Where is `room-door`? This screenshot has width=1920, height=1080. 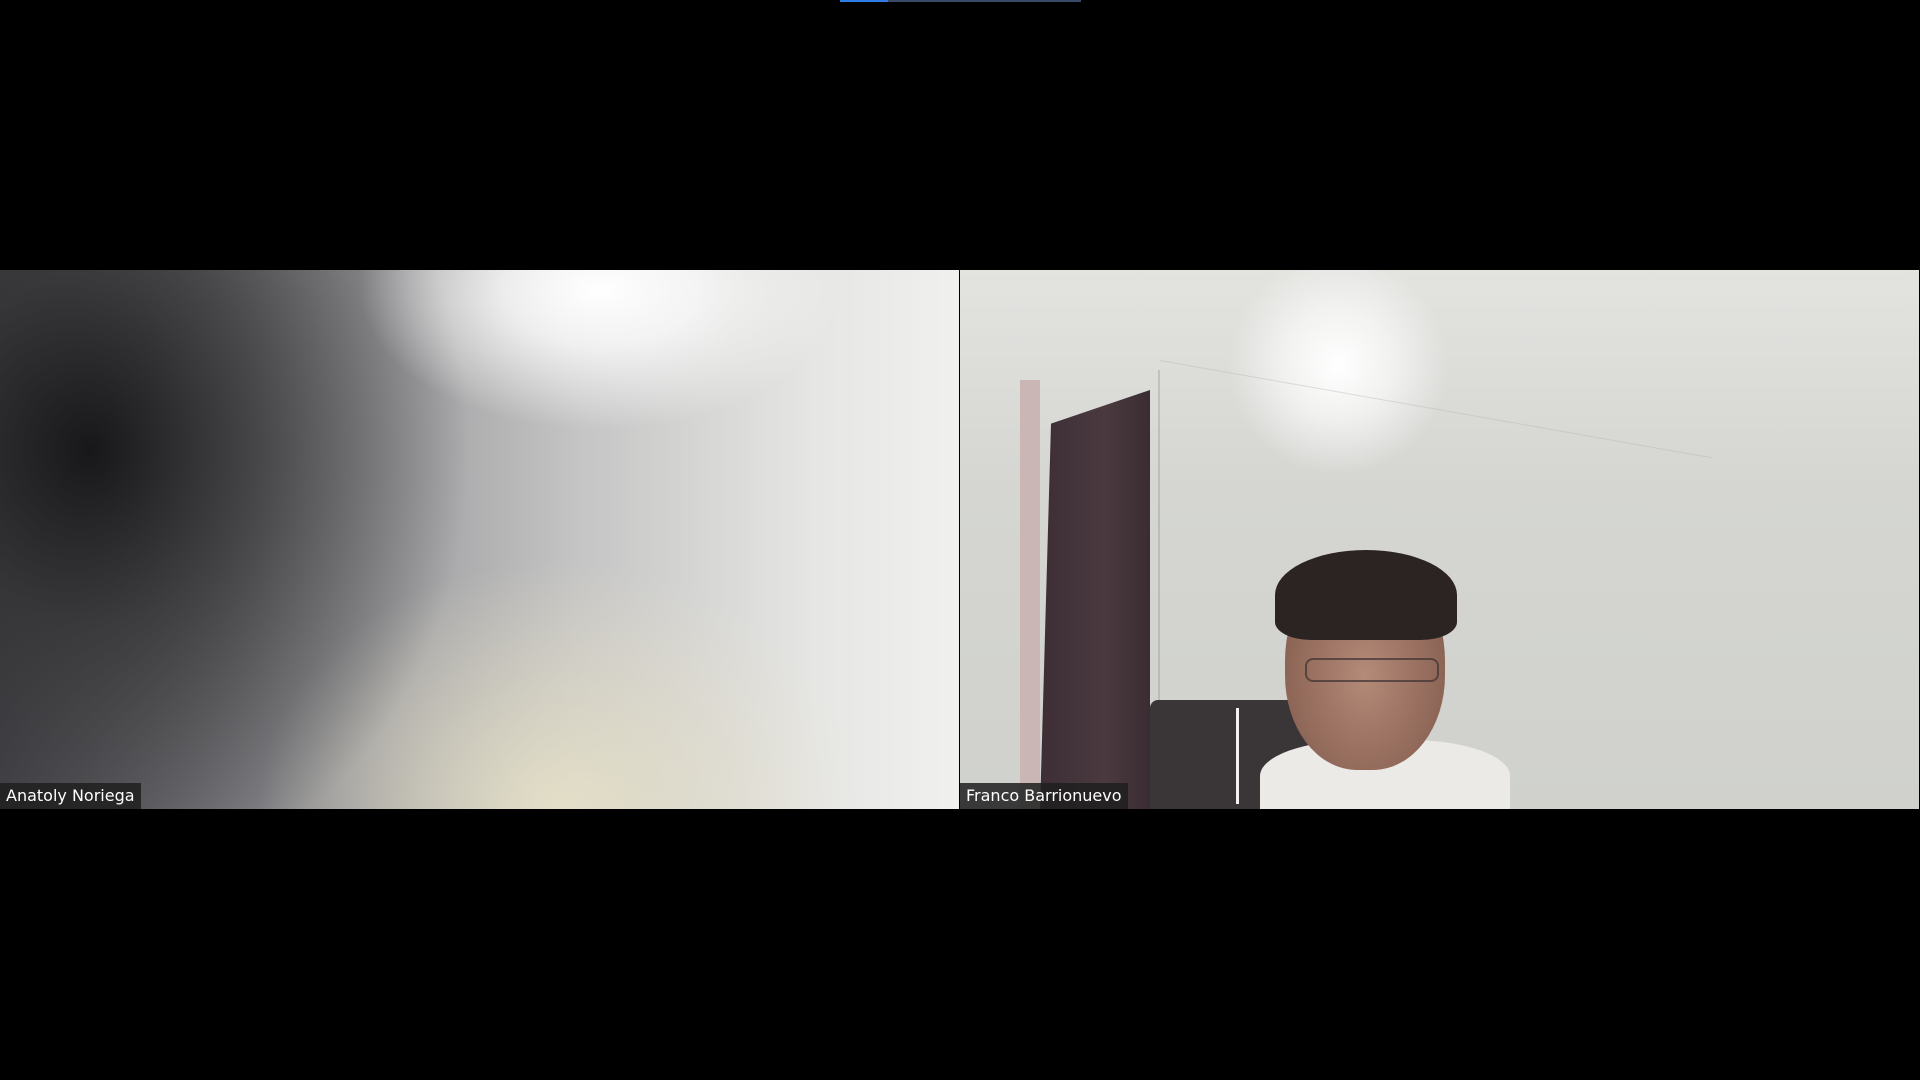 room-door is located at coordinates (1095, 599).